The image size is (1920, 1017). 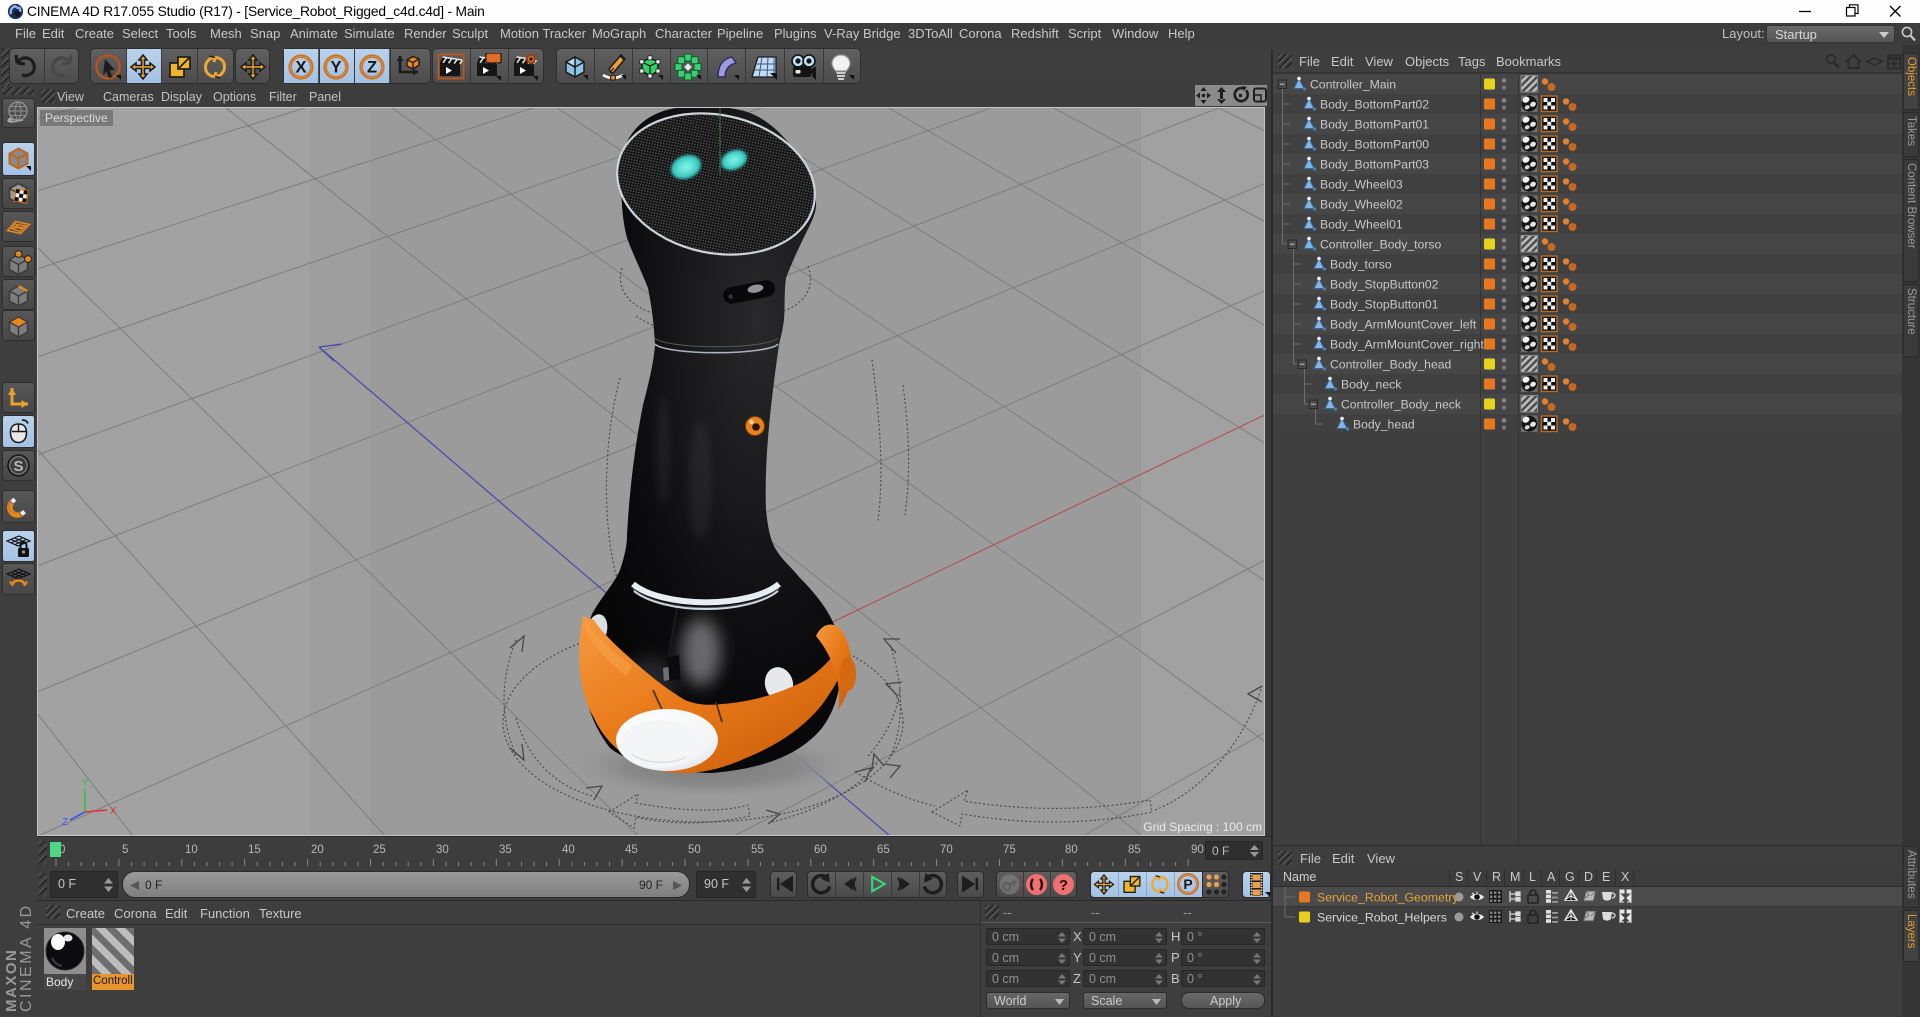 I want to click on svg-text: Body_ArmMountCover_right, so click(x=1407, y=345).